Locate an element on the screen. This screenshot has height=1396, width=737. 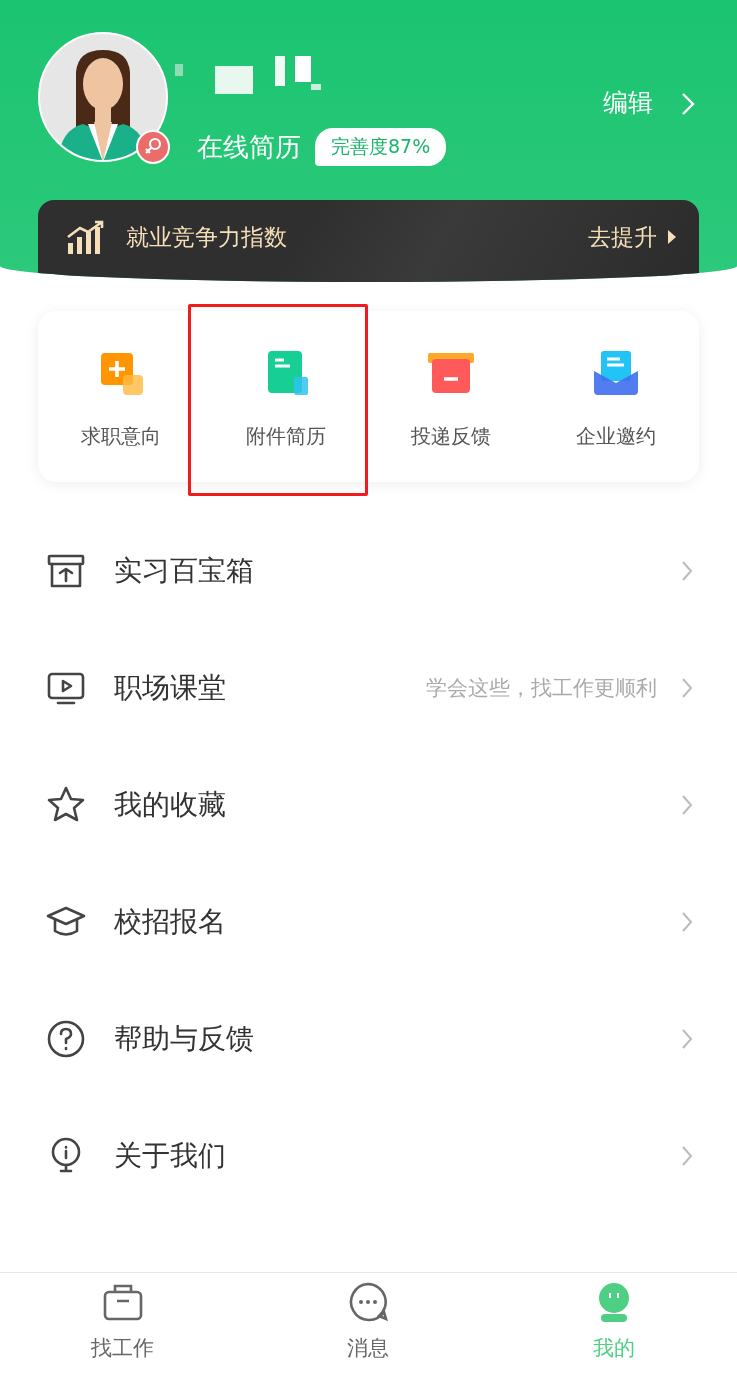
bar-chart-icon is located at coordinates (86, 237).